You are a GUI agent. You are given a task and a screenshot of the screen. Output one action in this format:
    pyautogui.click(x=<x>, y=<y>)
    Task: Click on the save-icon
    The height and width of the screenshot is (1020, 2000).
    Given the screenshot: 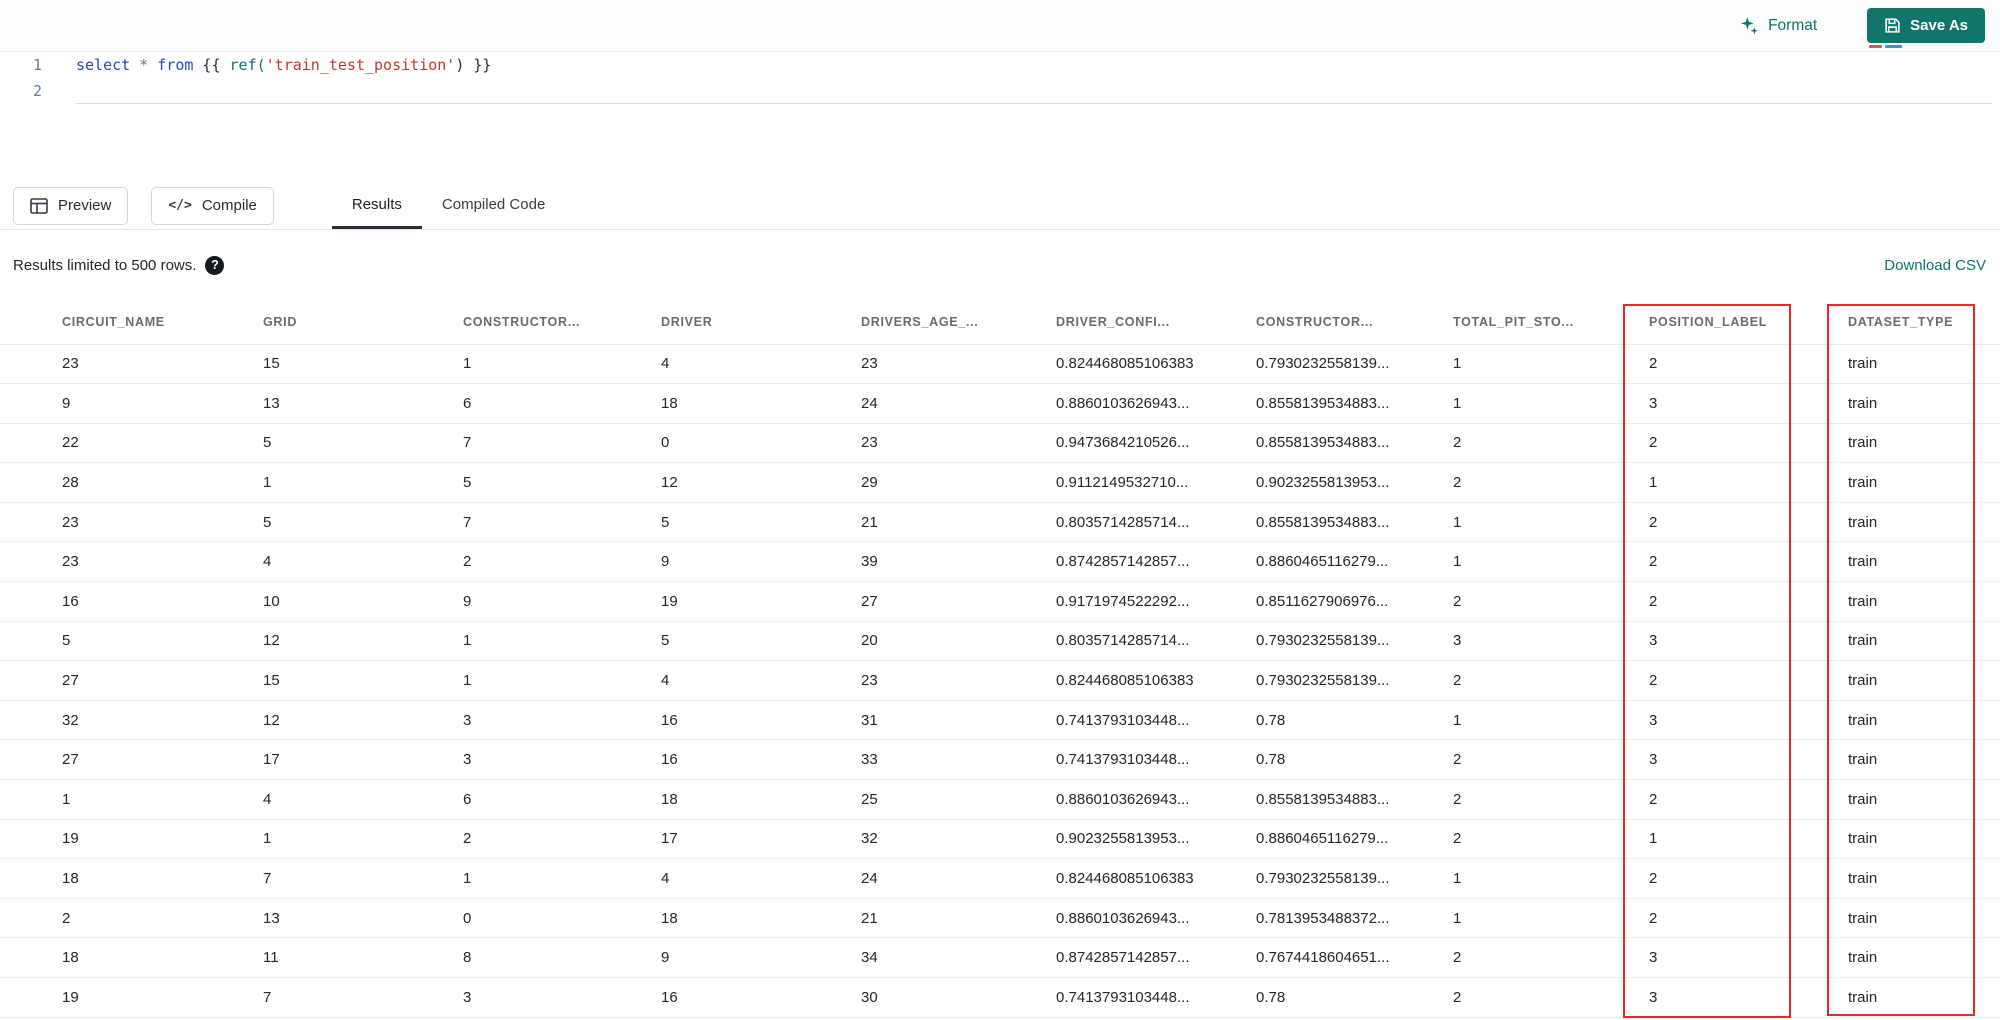 What is the action you would take?
    pyautogui.click(x=1892, y=25)
    